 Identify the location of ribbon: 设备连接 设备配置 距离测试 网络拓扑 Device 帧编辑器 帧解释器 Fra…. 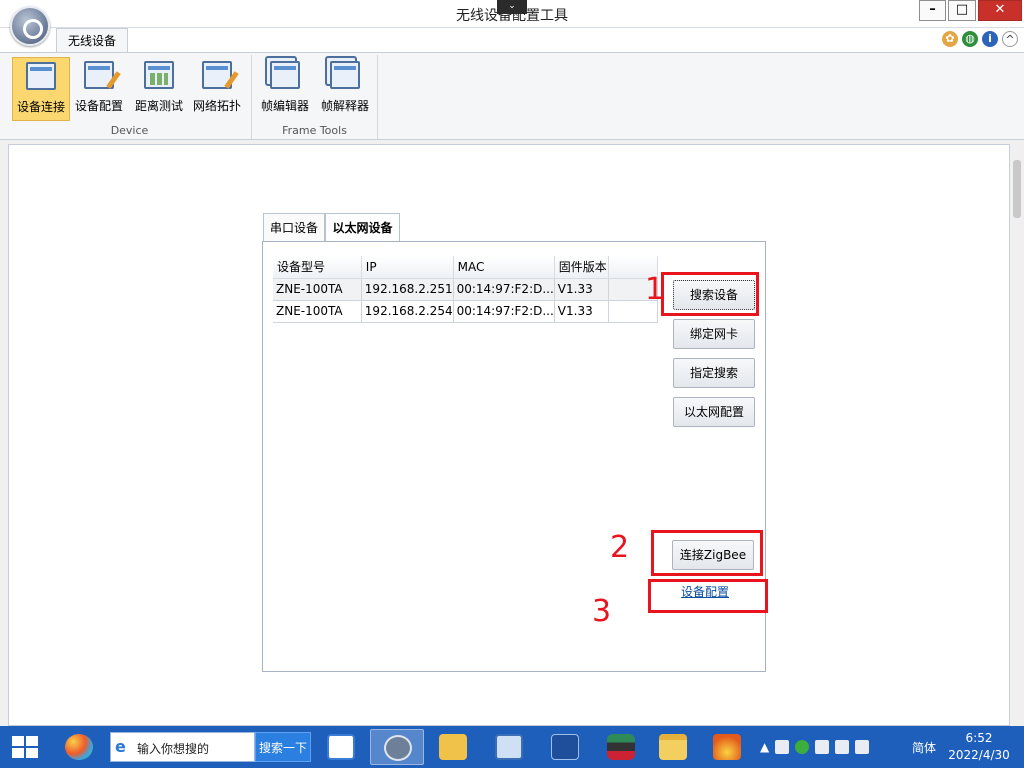
(512, 96).